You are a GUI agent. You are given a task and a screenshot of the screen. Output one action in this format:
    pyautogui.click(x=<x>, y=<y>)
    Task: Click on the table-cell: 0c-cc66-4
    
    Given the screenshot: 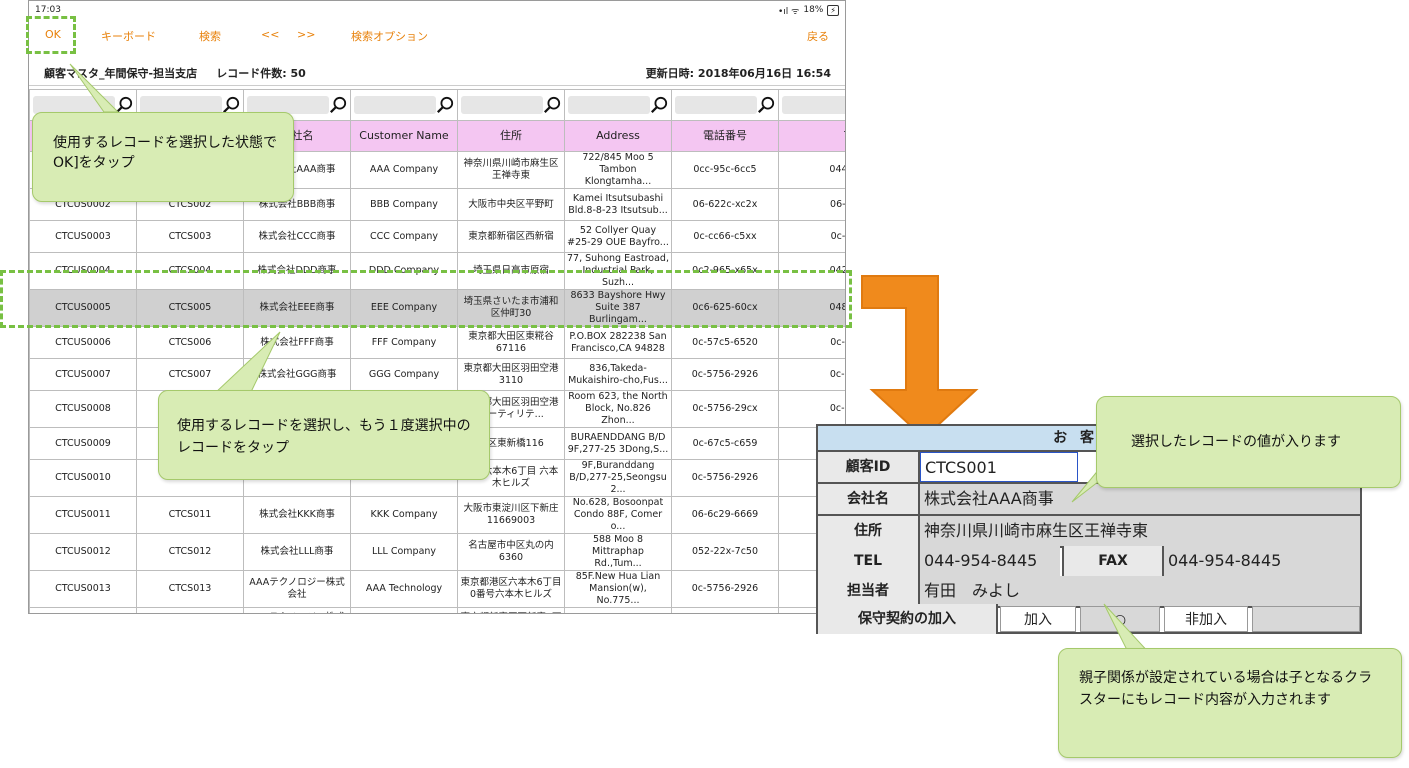 What is the action you would take?
    pyautogui.click(x=811, y=236)
    